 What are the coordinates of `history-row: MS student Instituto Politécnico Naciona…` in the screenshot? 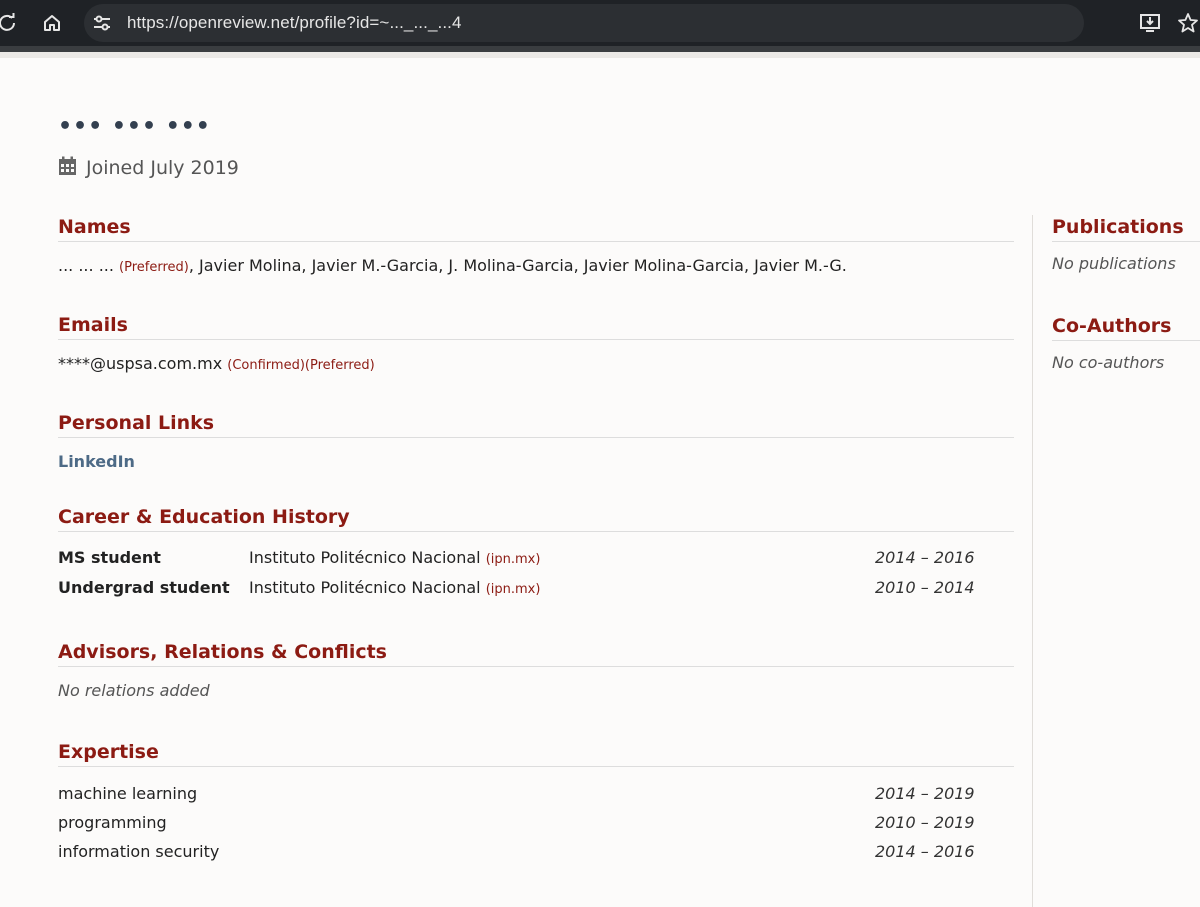 It's located at (536, 563).